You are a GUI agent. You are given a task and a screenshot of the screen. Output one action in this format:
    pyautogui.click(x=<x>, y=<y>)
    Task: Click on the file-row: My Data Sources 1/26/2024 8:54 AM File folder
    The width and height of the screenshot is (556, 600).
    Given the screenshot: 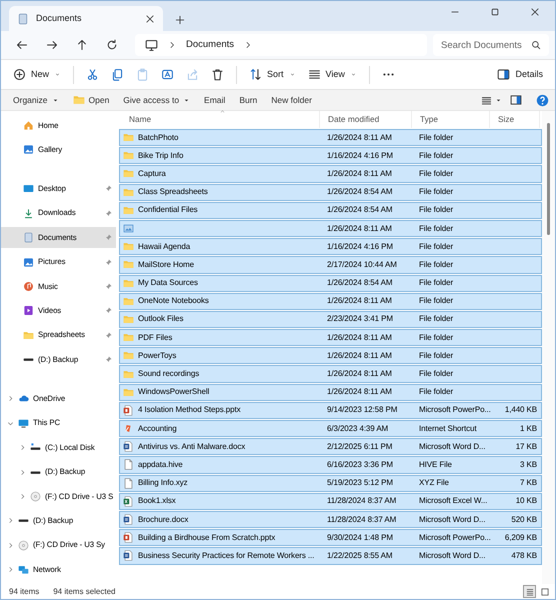 What is the action you would take?
    pyautogui.click(x=330, y=283)
    